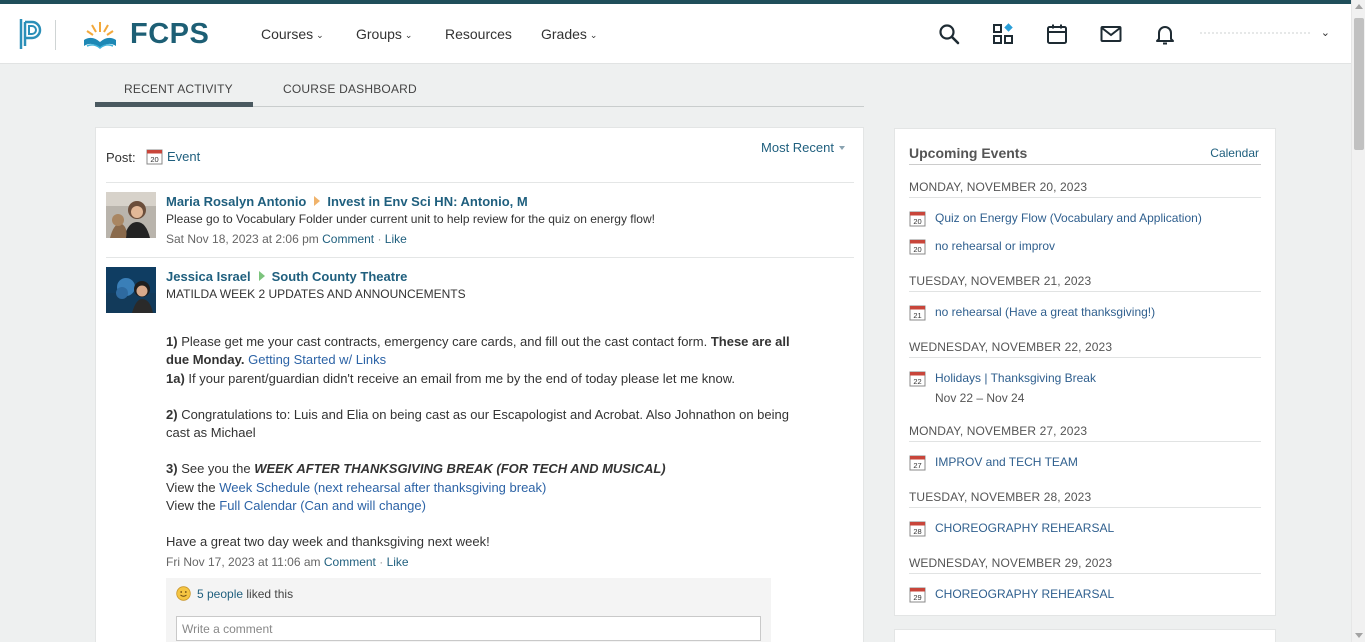 The width and height of the screenshot is (1365, 642). Describe the element at coordinates (998, 187) in the screenshot. I see `day-header: Monday, November 20, 2023` at that location.